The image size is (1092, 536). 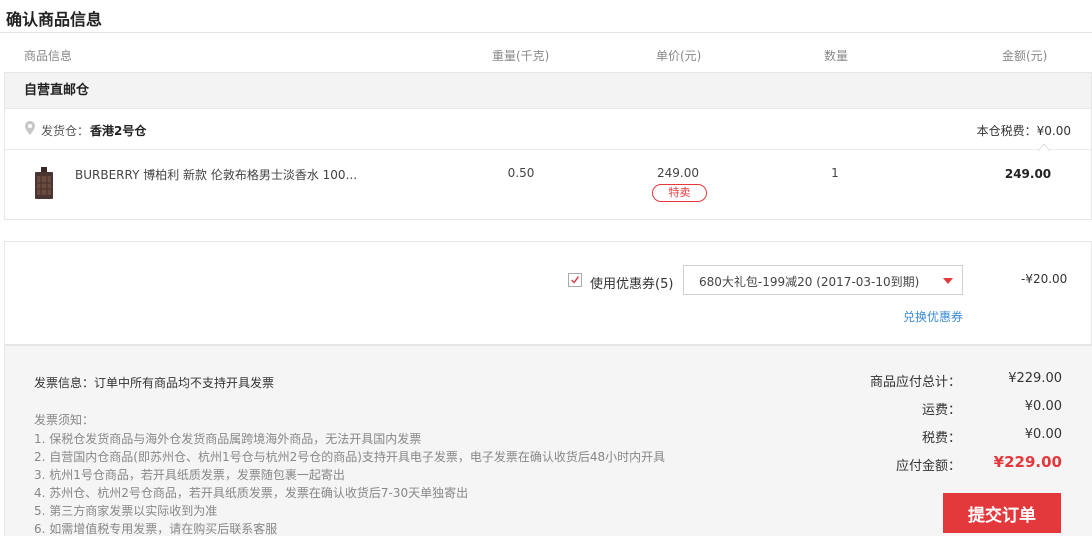 What do you see at coordinates (1023, 131) in the screenshot?
I see `warehouse-tax: 本仓税费：¥0.00` at bounding box center [1023, 131].